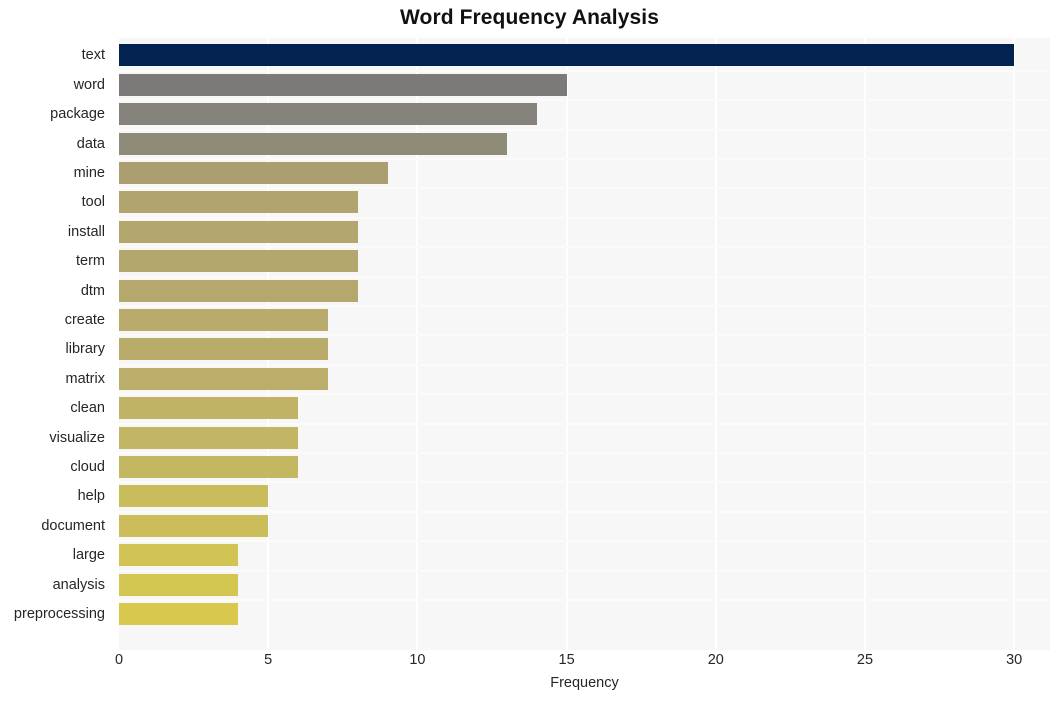 The height and width of the screenshot is (701, 1059). What do you see at coordinates (865, 660) in the screenshot?
I see `x-axis-tick-label: 25` at bounding box center [865, 660].